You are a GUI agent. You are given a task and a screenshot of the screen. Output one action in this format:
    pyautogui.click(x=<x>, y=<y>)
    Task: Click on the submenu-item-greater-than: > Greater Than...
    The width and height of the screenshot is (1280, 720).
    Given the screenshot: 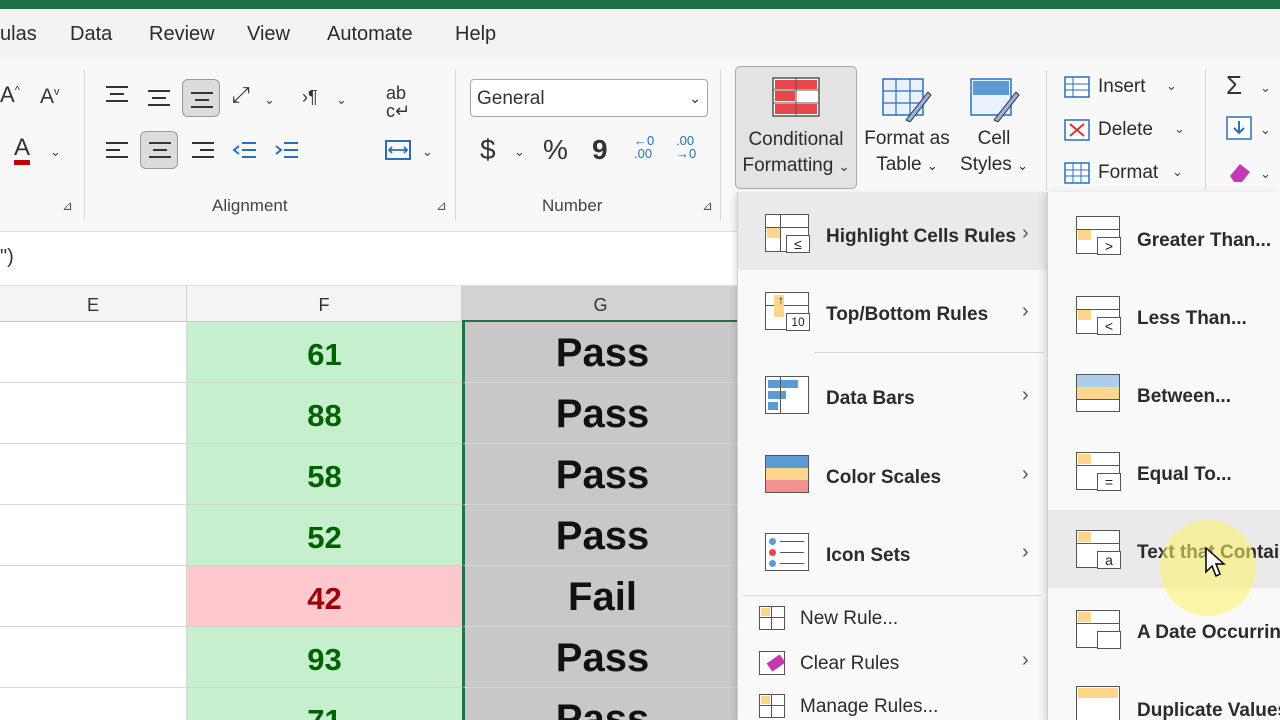 What is the action you would take?
    pyautogui.click(x=1164, y=231)
    